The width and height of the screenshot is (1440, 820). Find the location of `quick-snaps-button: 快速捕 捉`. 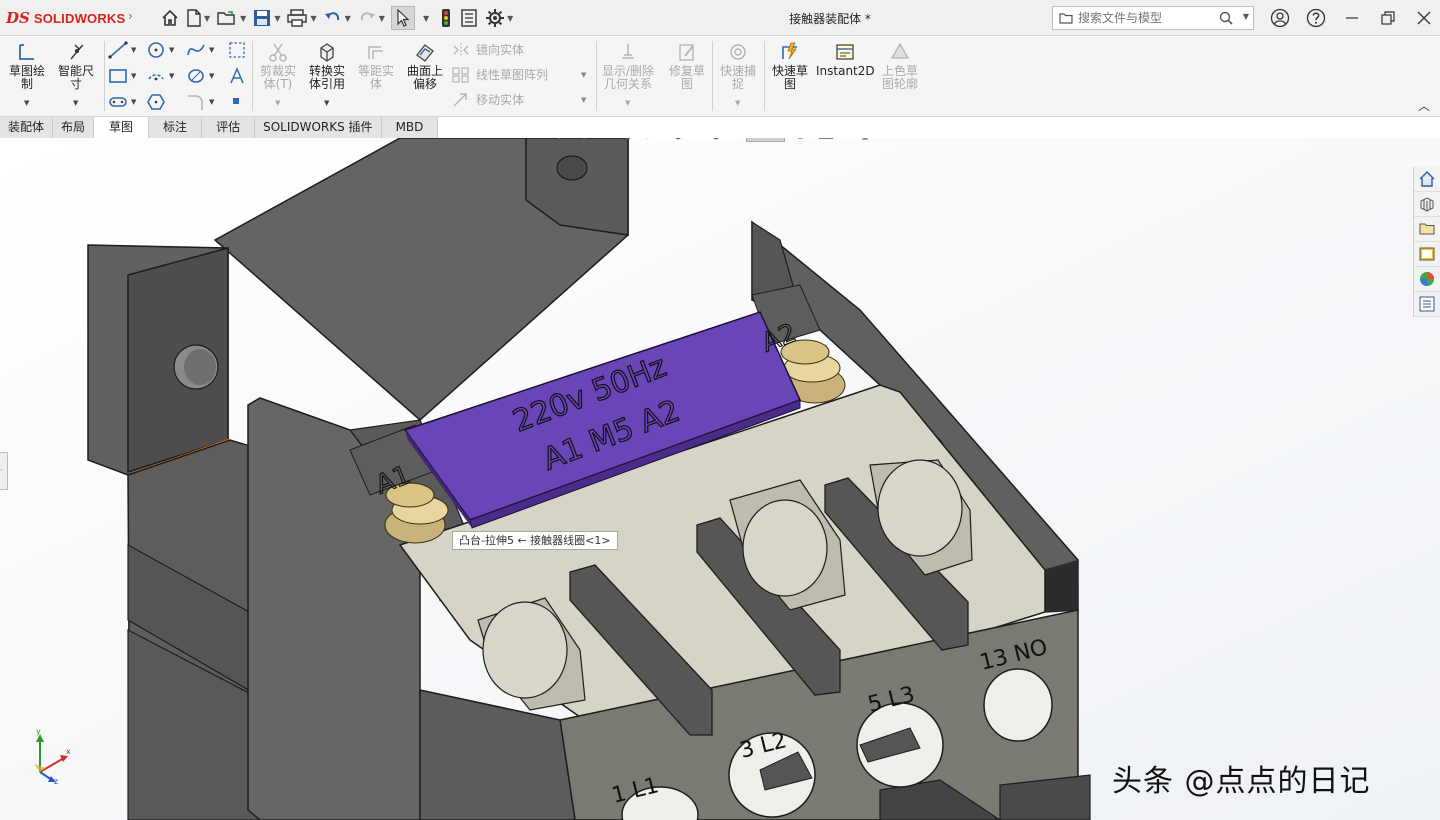

quick-snaps-button: 快速捕 捉 is located at coordinates (738, 66).